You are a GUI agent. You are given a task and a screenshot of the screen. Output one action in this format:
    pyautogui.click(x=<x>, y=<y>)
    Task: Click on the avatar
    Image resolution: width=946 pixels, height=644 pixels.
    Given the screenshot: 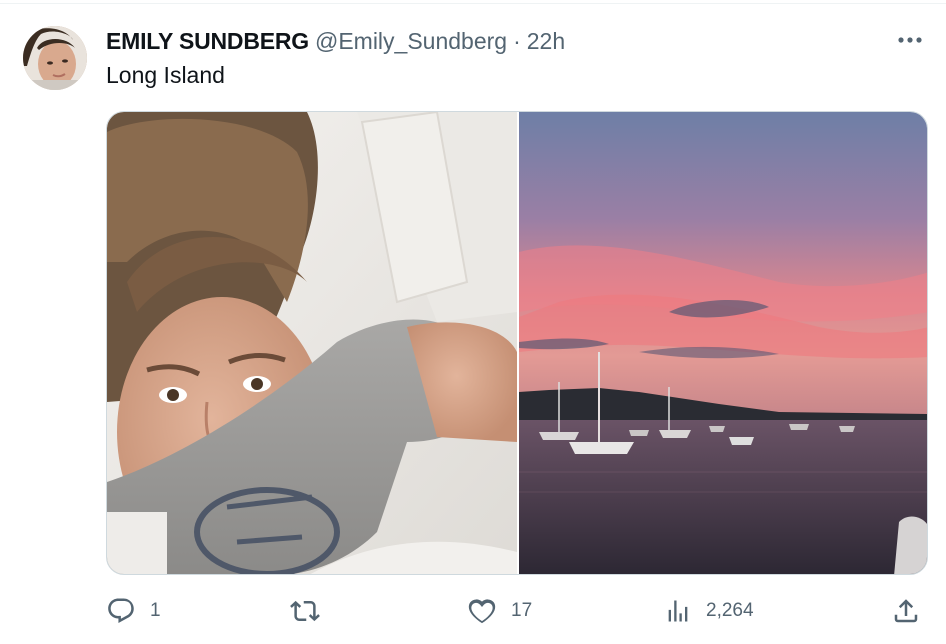 What is the action you would take?
    pyautogui.click(x=55, y=58)
    